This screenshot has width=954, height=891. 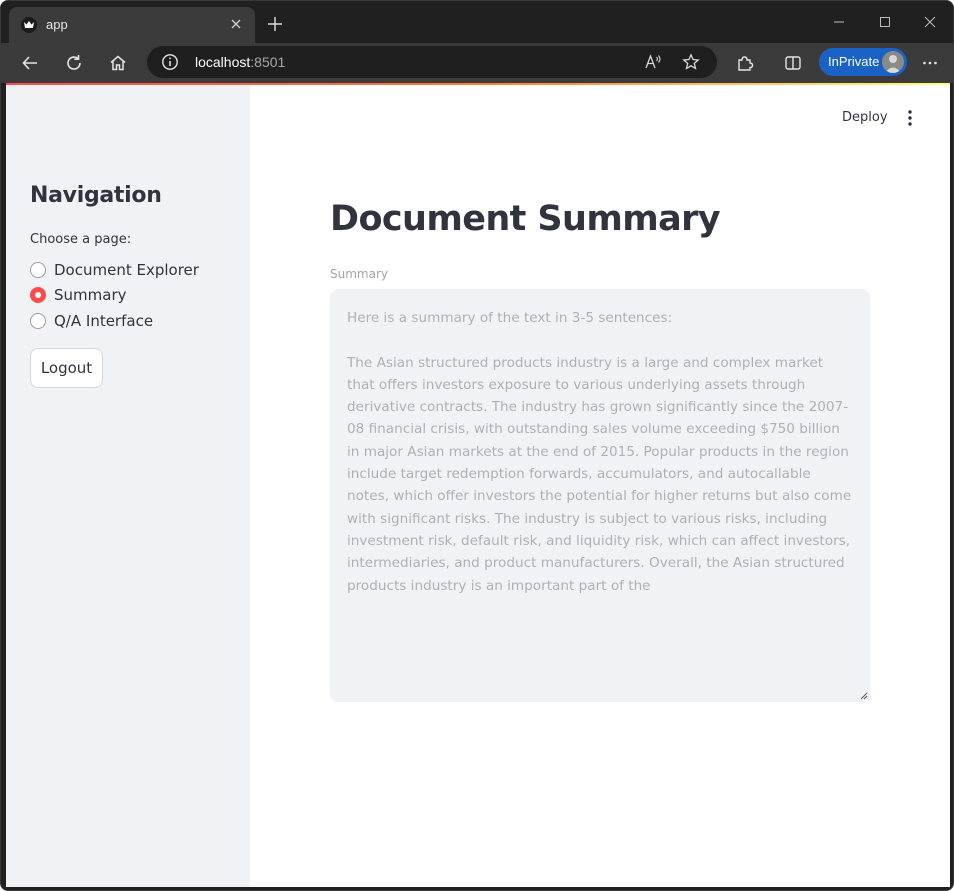 What do you see at coordinates (30, 63) in the screenshot?
I see `back-arrow-icon` at bounding box center [30, 63].